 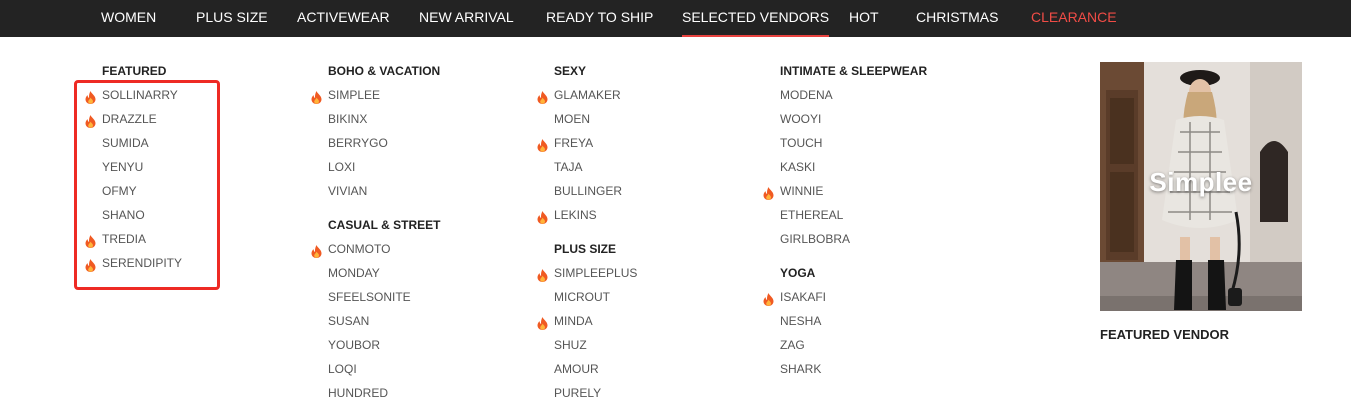 What do you see at coordinates (142, 263) in the screenshot?
I see `vendor-link-label: SERENDIPITY` at bounding box center [142, 263].